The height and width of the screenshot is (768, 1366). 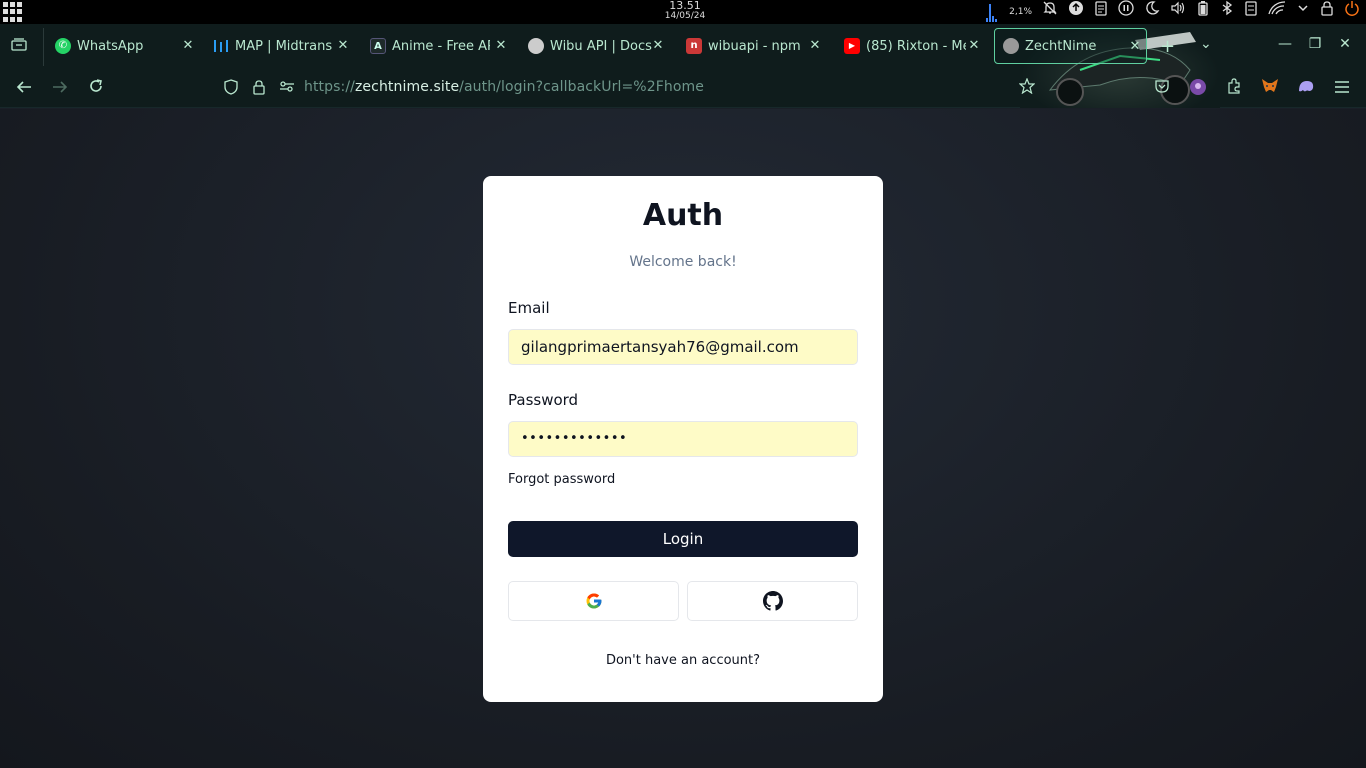 I want to click on tab-zechtnime: ZechtNime ✕, so click(x=1070, y=46).